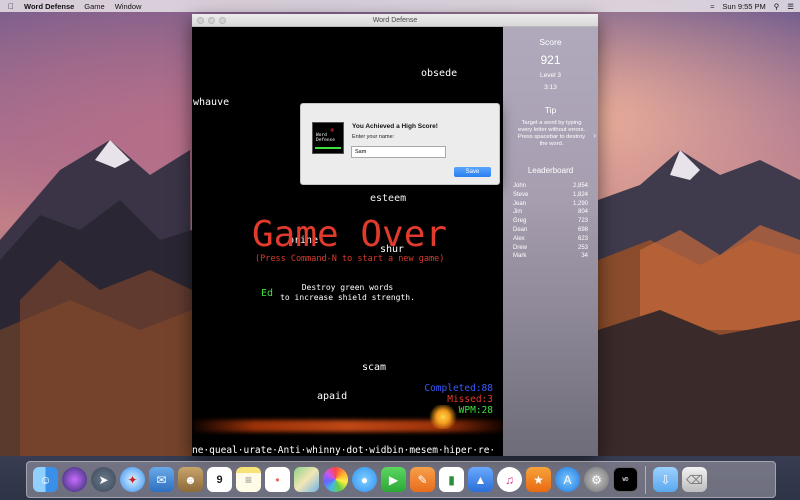  I want to click on itunes-icon: ♫, so click(509, 479).